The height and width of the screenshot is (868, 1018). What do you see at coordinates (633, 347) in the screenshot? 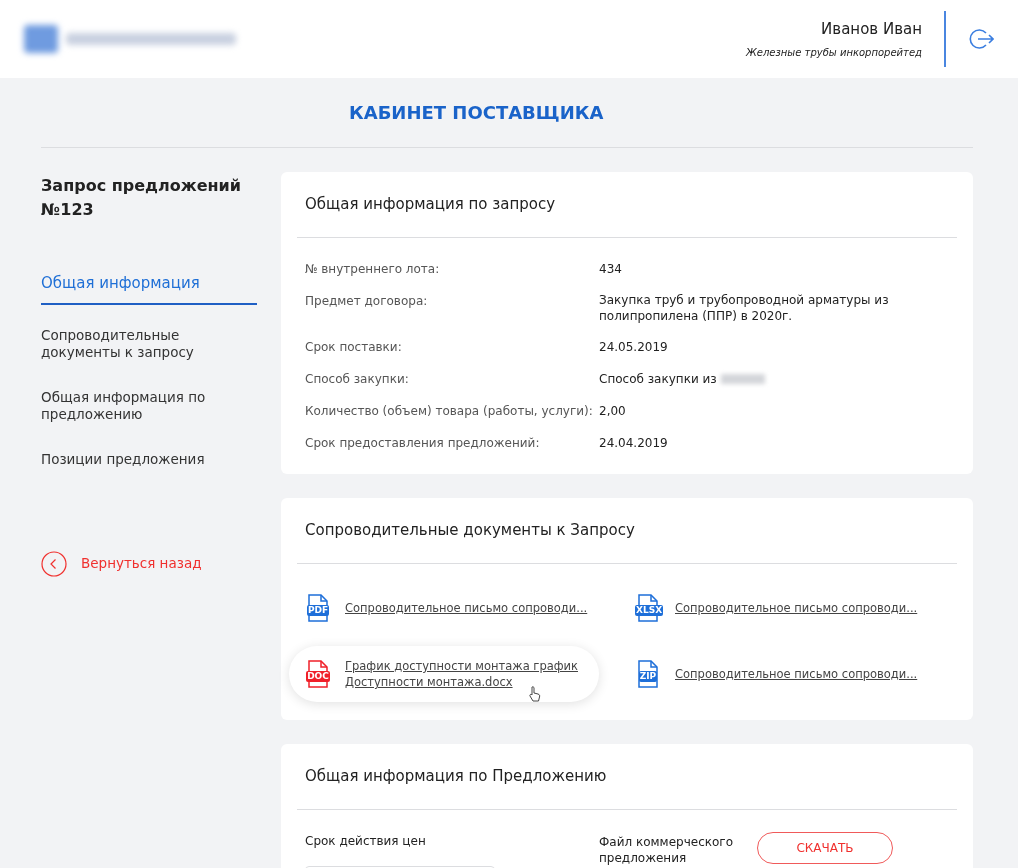
I see `field-value: 24.05.2019` at bounding box center [633, 347].